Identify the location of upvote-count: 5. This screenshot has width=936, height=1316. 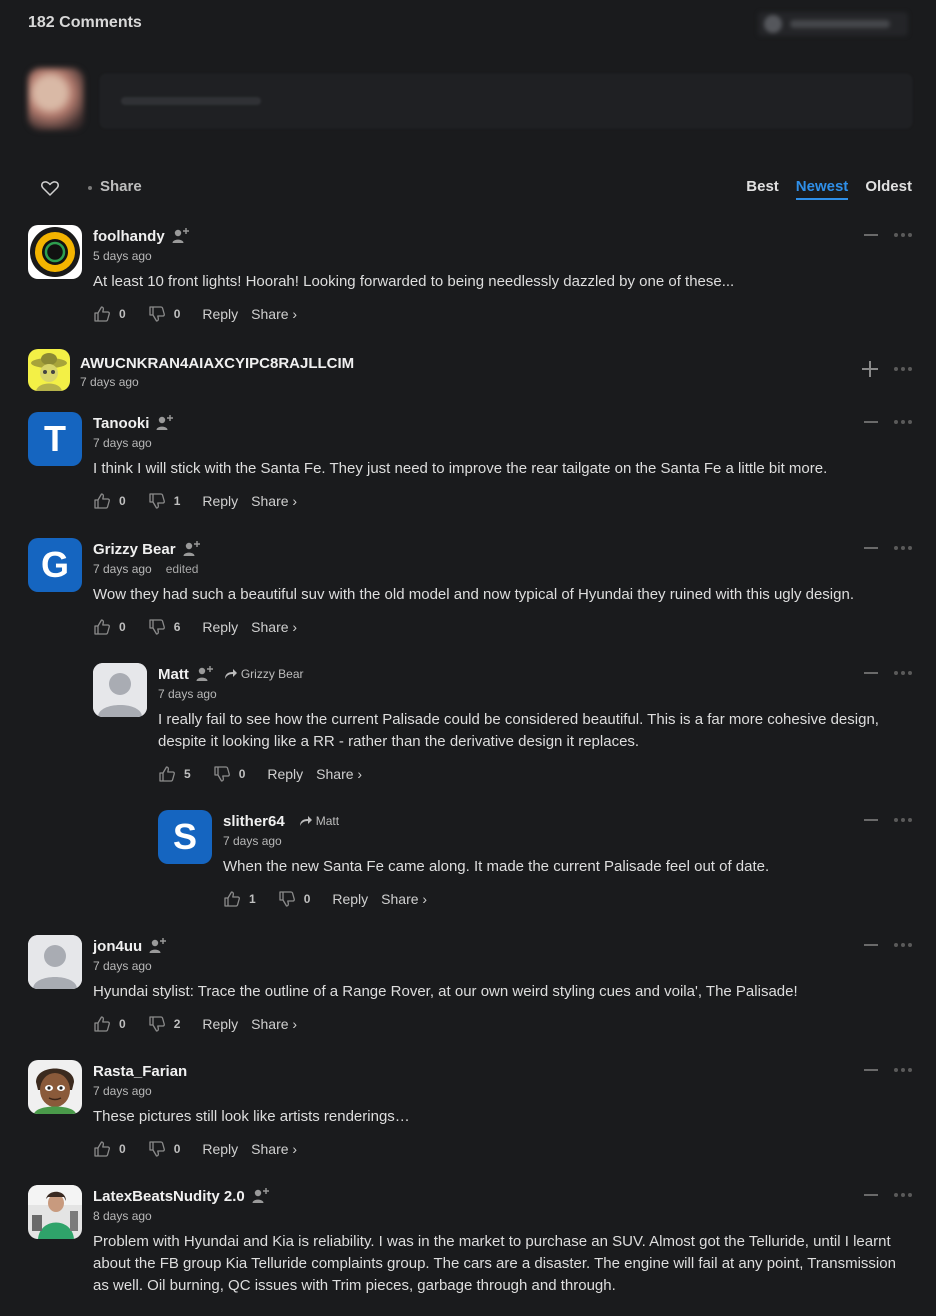
(187, 774).